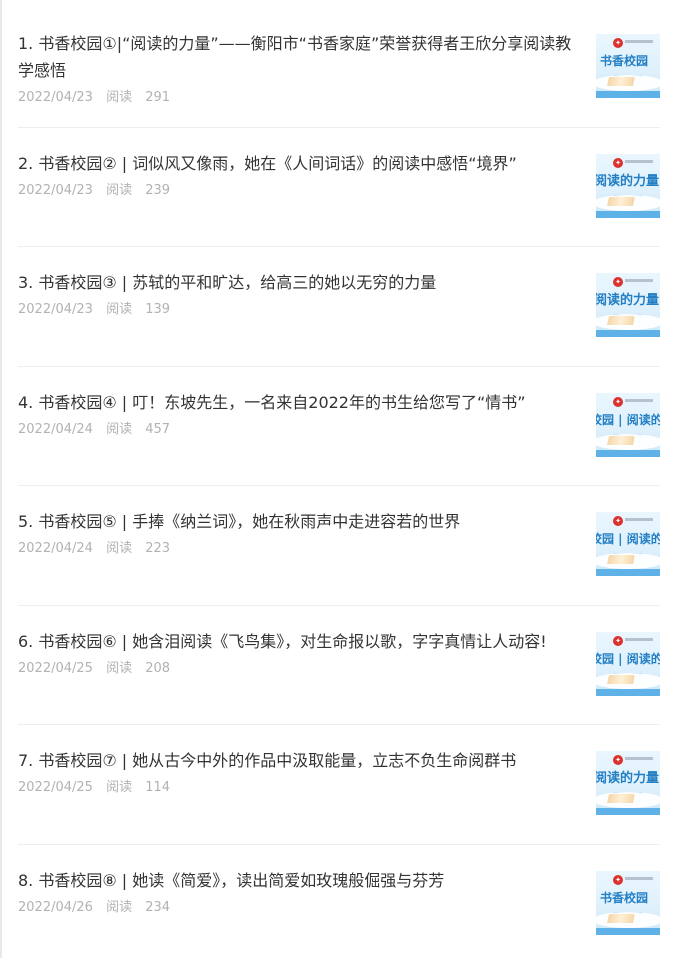  Describe the element at coordinates (298, 402) in the screenshot. I see `article-title: 4. 书香校园④ | 叮！东坡先生，一名来自2022年的书生给您写了“情书”` at that location.